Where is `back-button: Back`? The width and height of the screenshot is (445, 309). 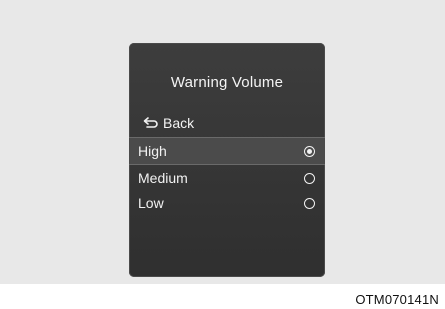 back-button: Back is located at coordinates (168, 123).